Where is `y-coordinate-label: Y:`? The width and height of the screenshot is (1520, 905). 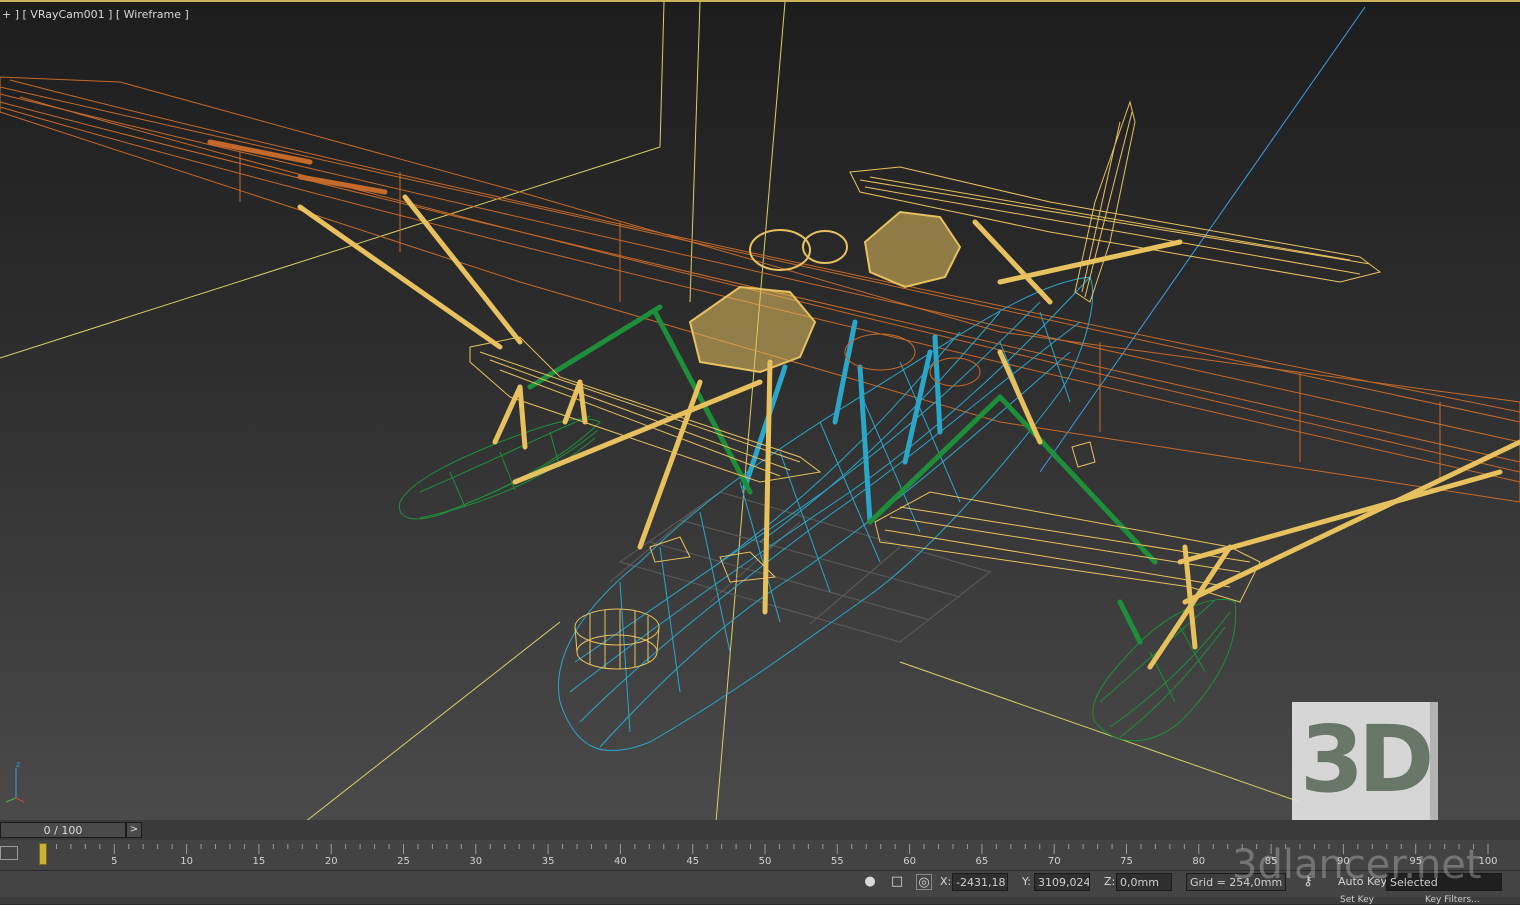 y-coordinate-label: Y: is located at coordinates (1026, 881).